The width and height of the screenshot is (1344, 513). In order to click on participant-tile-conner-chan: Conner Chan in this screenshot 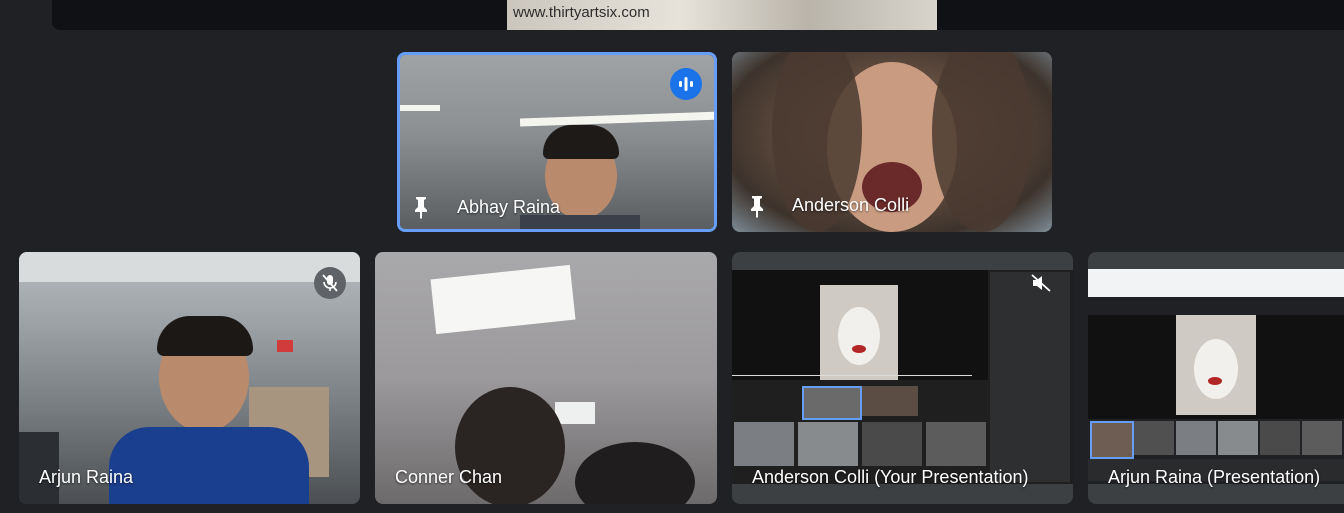, I will do `click(546, 378)`.